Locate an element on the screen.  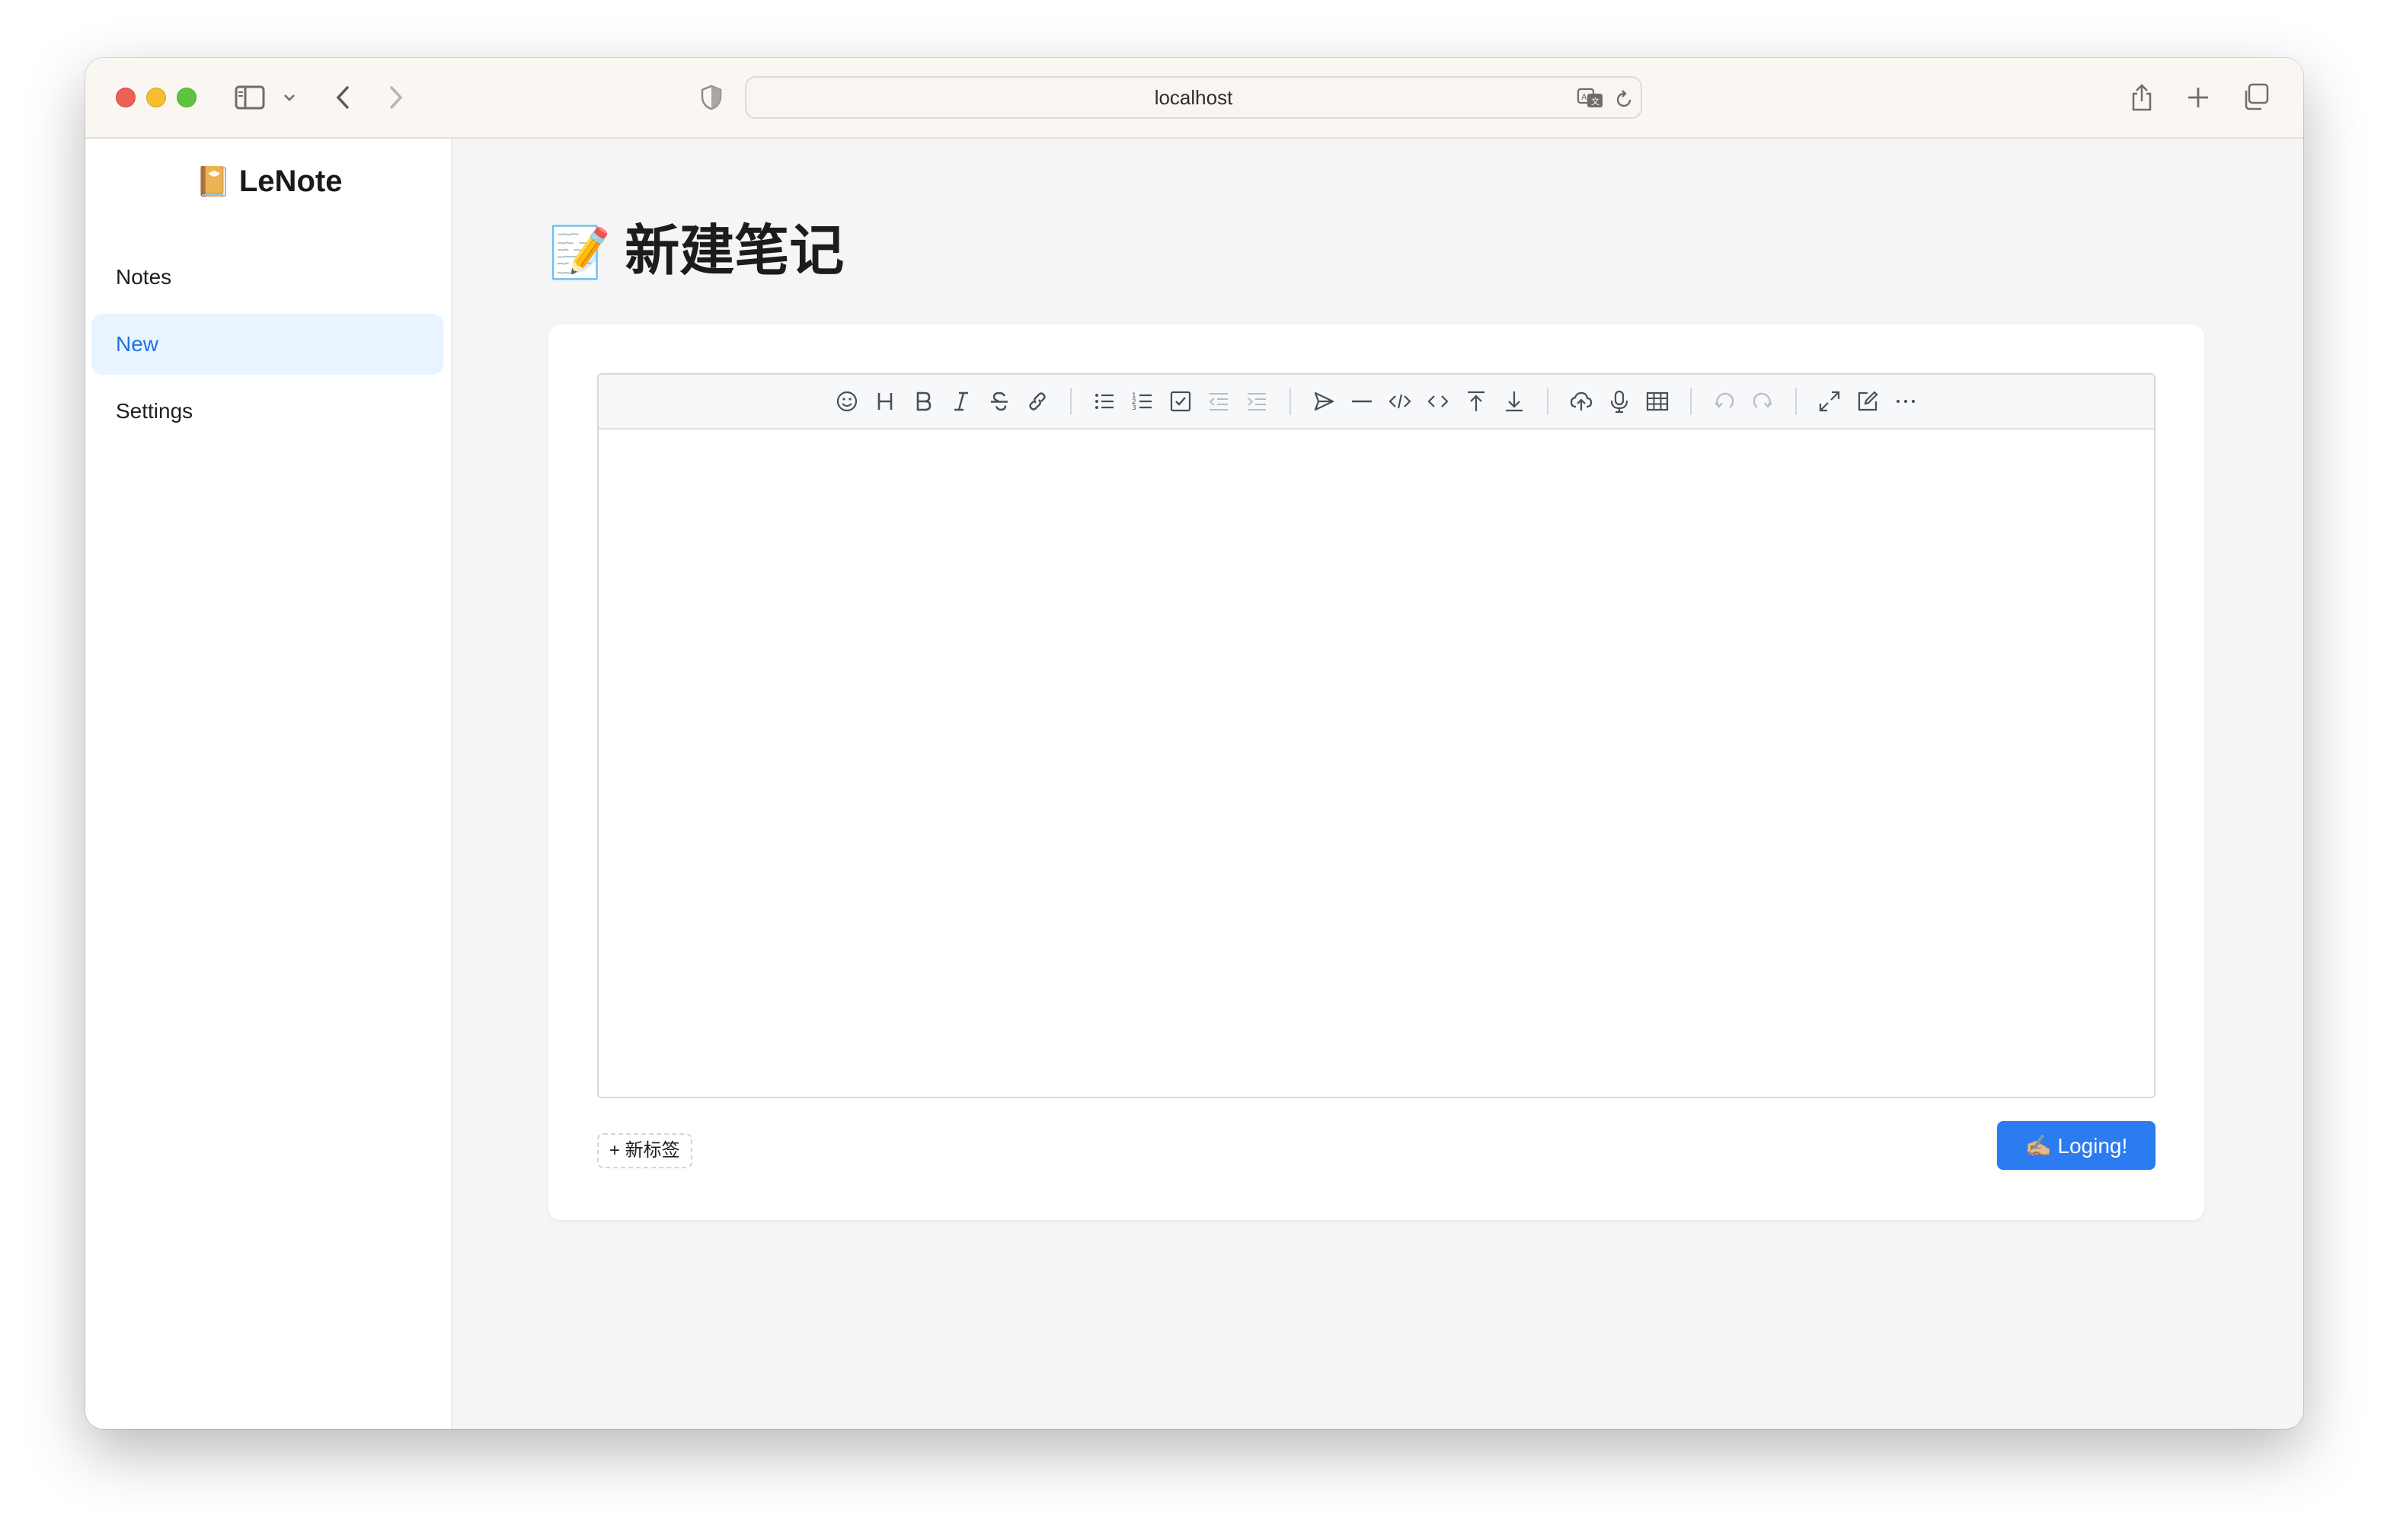
emoji-icon is located at coordinates (847, 401).